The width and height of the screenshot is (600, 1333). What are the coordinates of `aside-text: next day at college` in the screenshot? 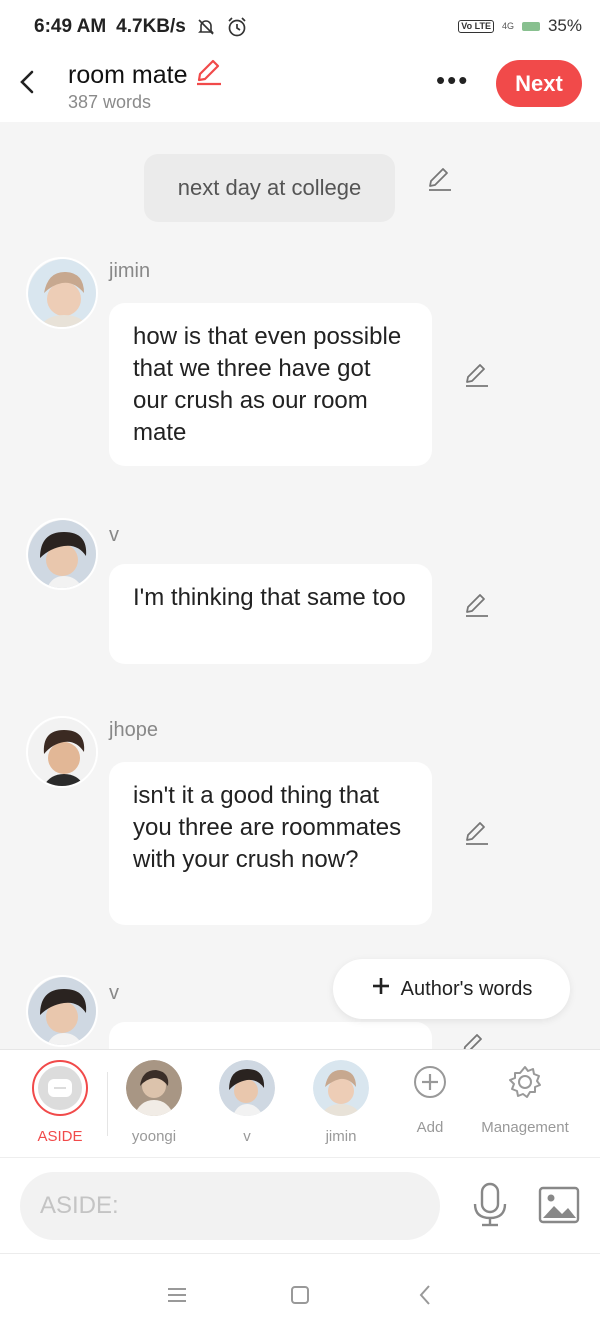 It's located at (269, 187).